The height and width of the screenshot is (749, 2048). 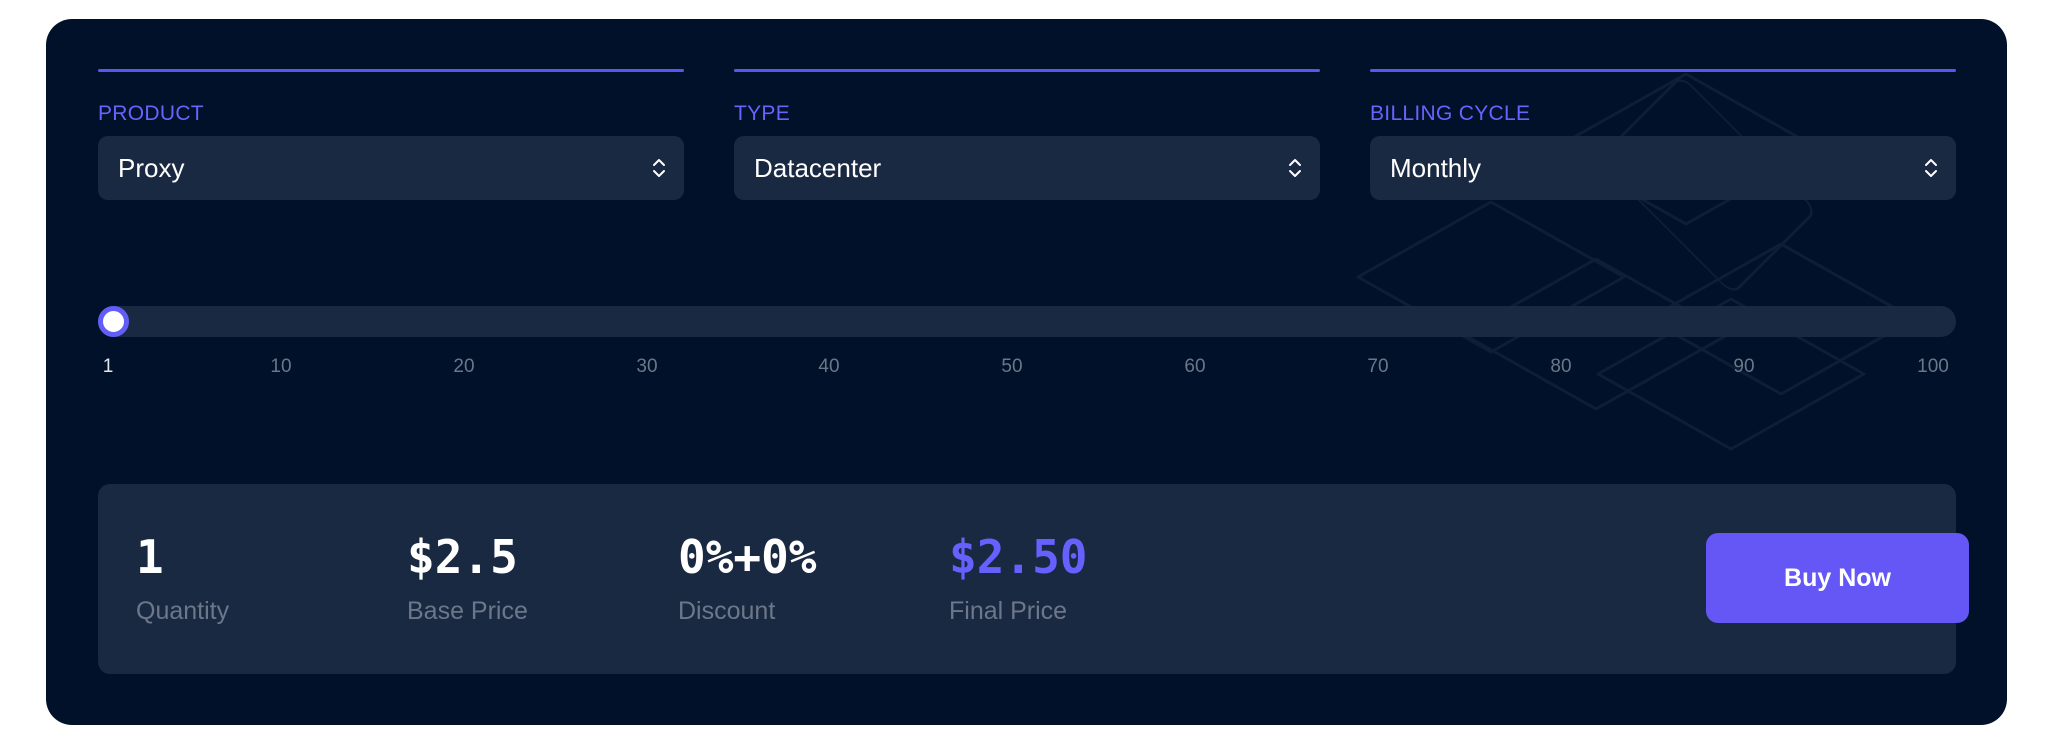 What do you see at coordinates (1008, 611) in the screenshot?
I see `final-price-caption: Final Price` at bounding box center [1008, 611].